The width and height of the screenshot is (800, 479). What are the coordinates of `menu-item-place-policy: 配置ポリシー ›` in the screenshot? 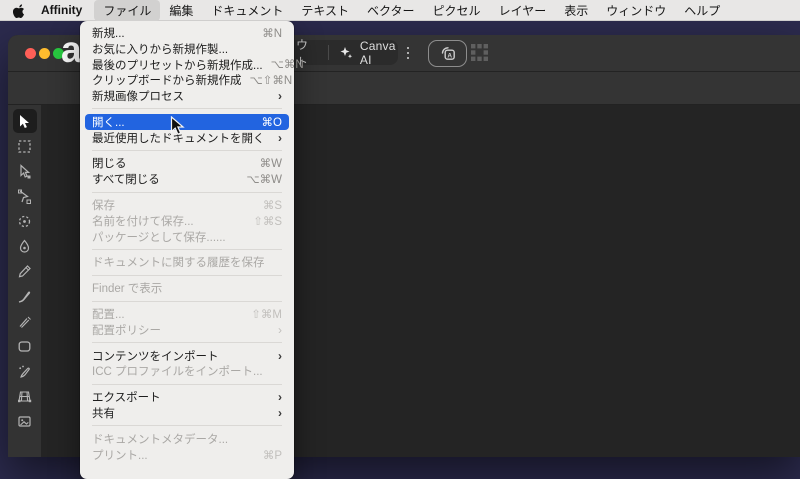 It's located at (187, 330).